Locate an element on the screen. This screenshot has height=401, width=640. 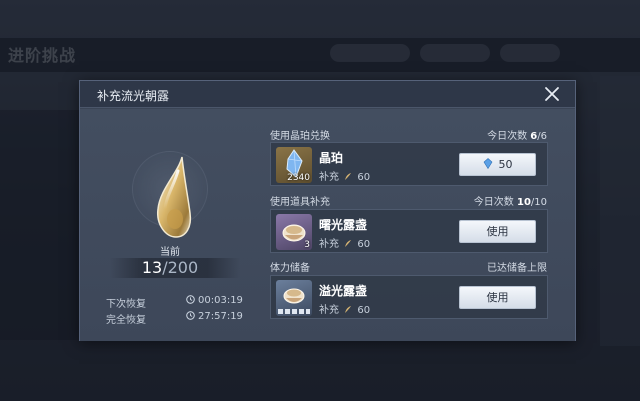
next-recover-time-row: 00:03:19 is located at coordinates (214, 300).